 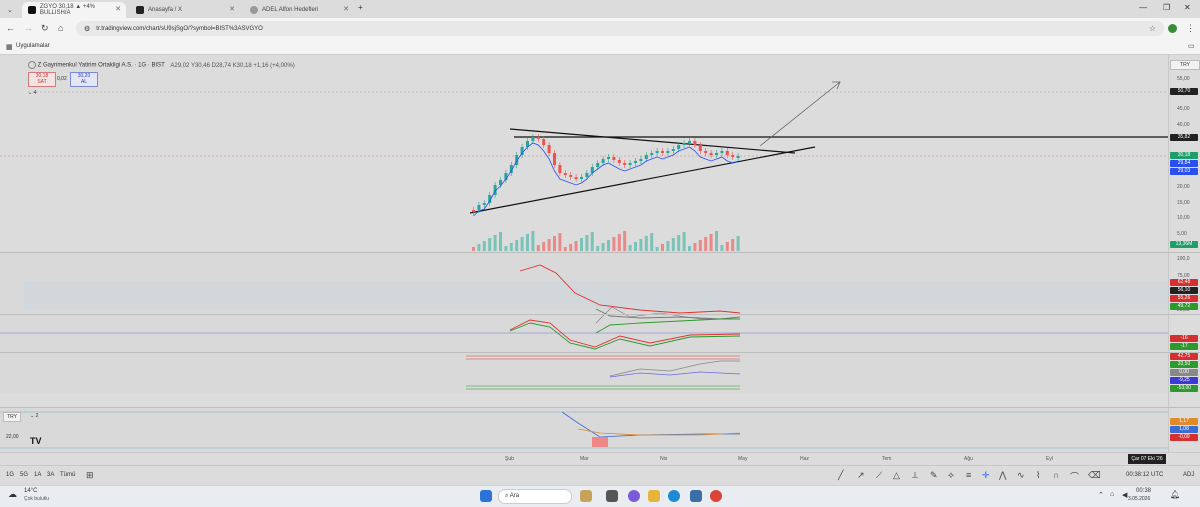 What do you see at coordinates (674, 496) in the screenshot?
I see `edge-icon` at bounding box center [674, 496].